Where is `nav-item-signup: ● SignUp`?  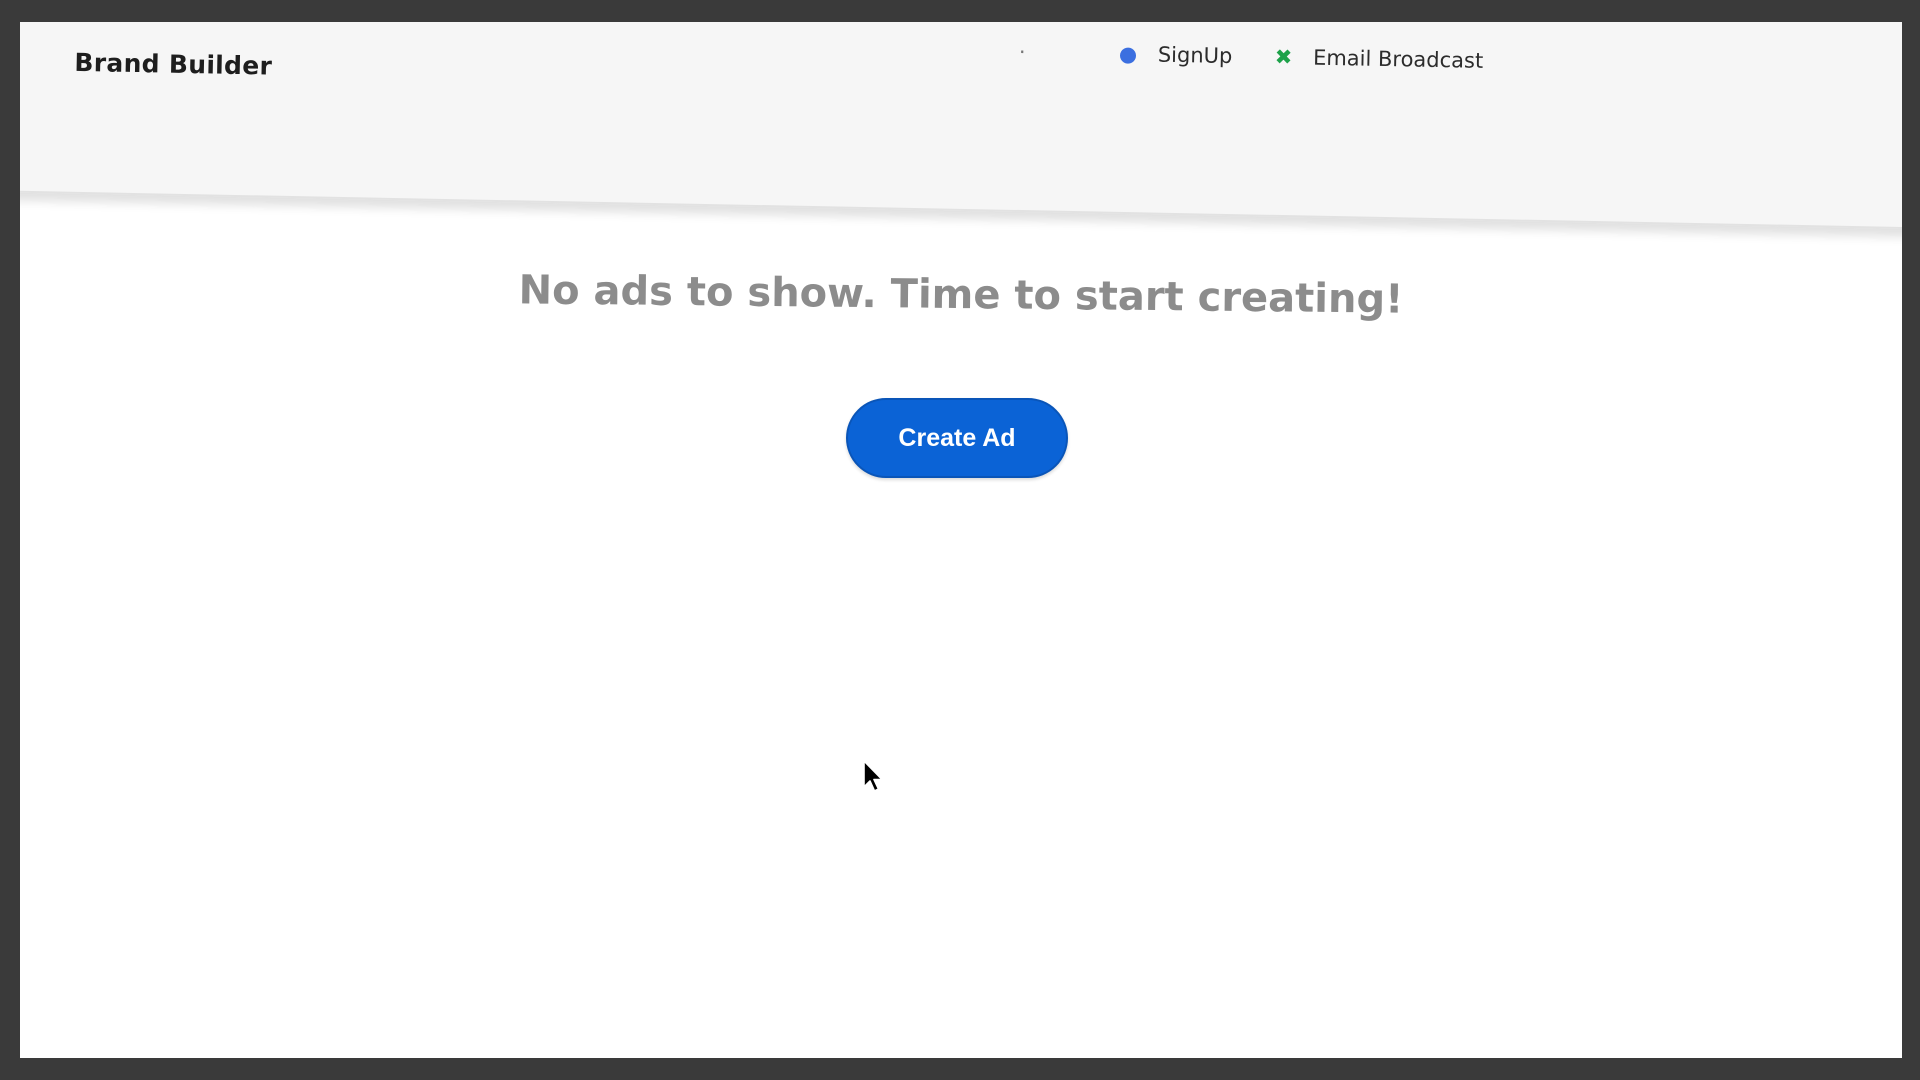 nav-item-signup: ● SignUp is located at coordinates (1176, 55).